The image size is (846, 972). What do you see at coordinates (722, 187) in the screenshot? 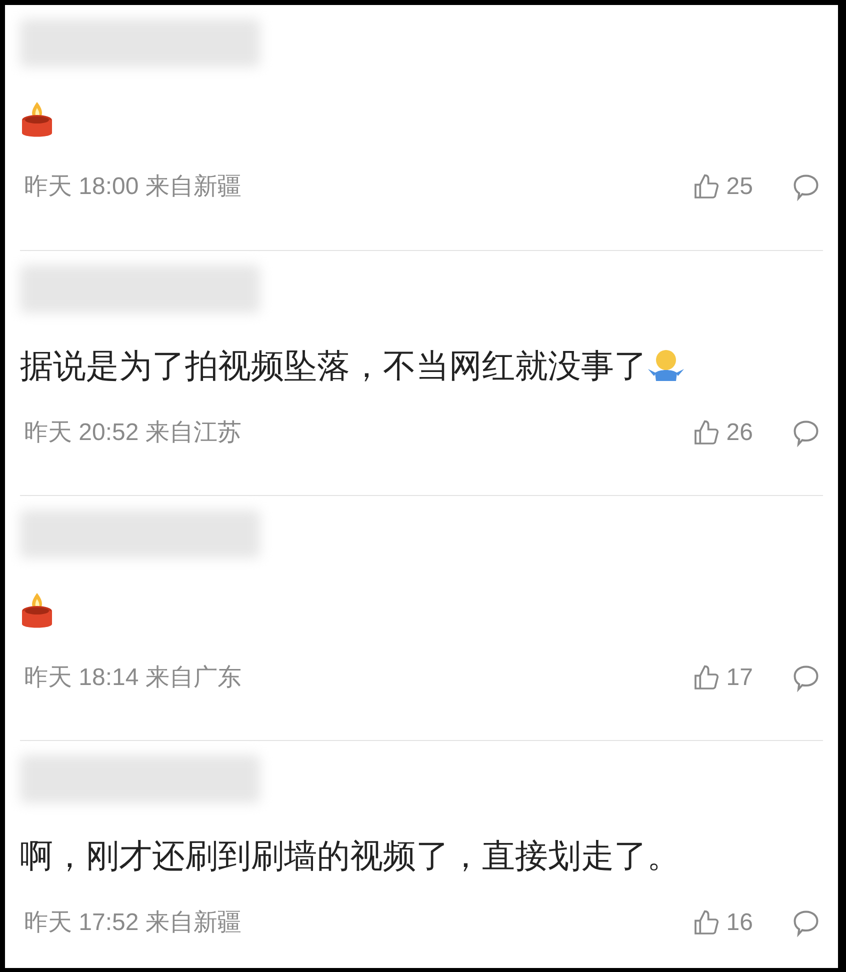
I see `like-button: 25` at bounding box center [722, 187].